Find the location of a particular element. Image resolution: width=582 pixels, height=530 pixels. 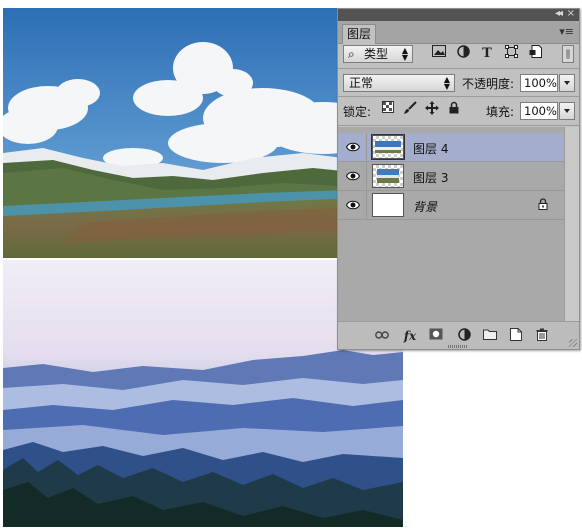

smart-object-filter-icon is located at coordinates (535, 54).